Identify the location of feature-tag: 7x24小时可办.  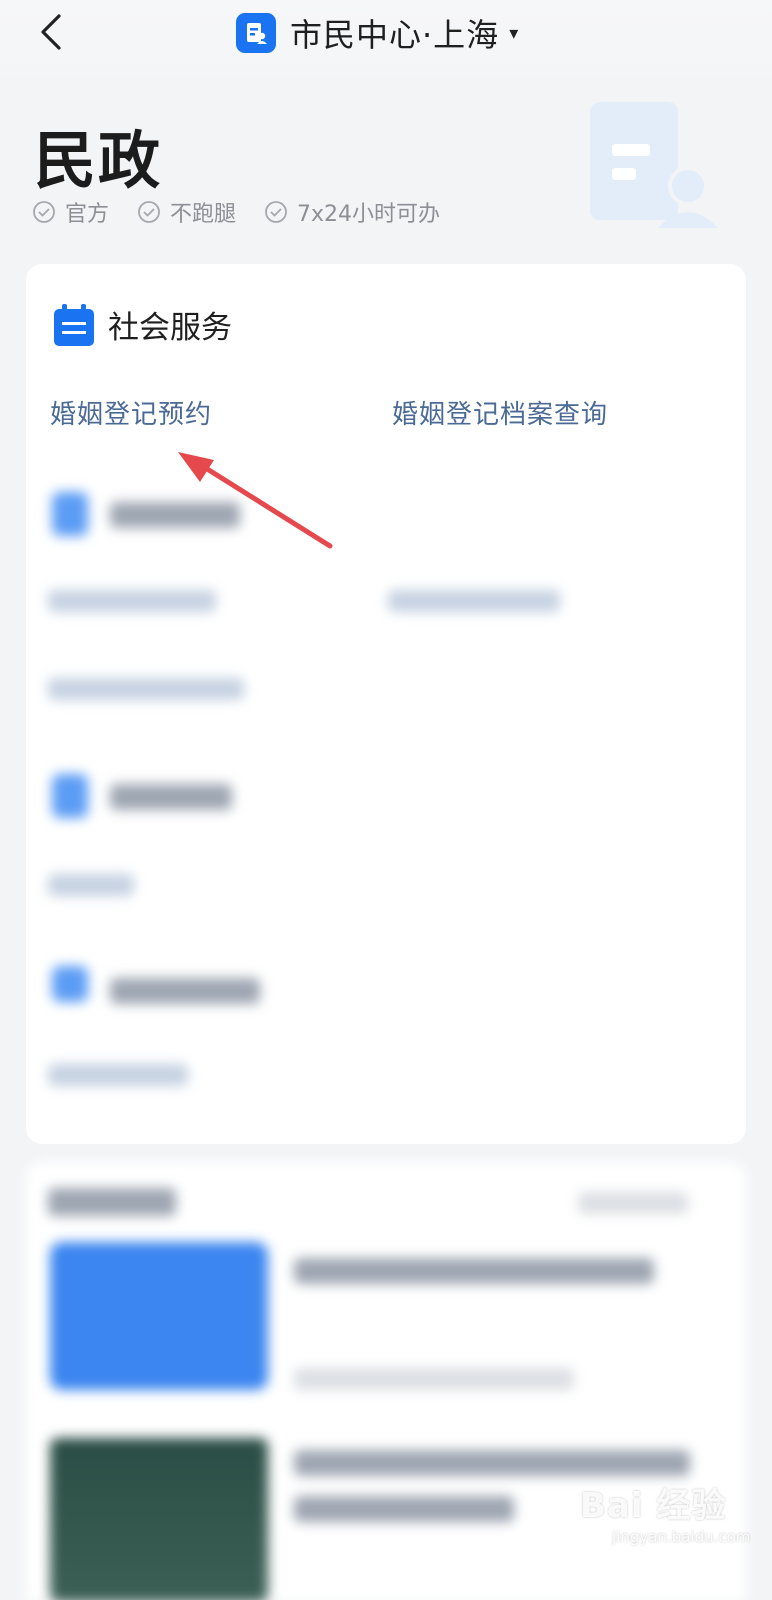
(352, 212).